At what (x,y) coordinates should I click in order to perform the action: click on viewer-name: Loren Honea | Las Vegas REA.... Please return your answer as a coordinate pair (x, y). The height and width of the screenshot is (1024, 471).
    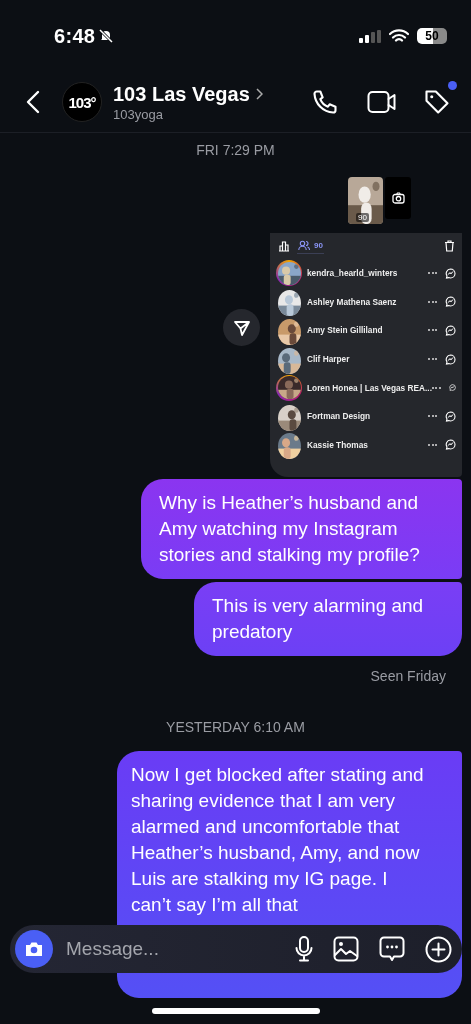
    Looking at the image, I should click on (369, 387).